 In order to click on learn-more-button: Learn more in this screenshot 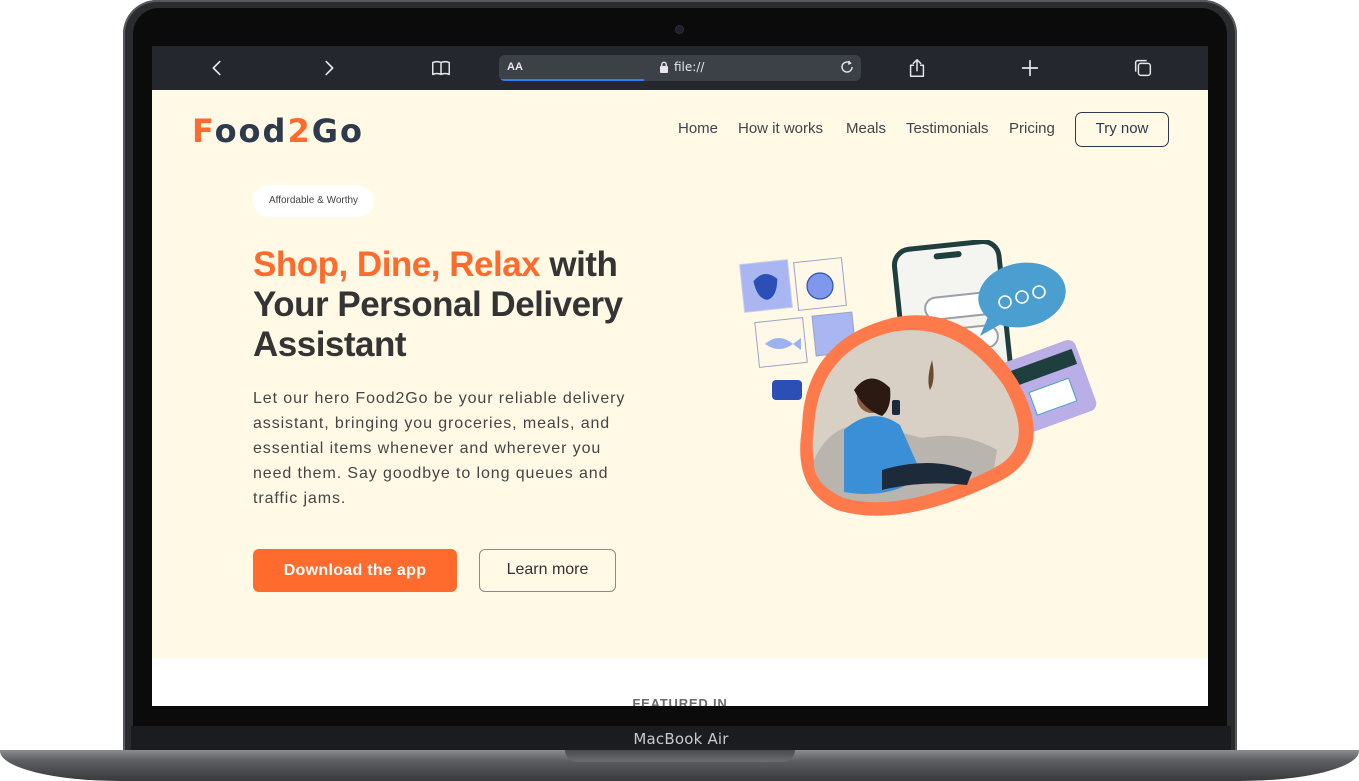, I will do `click(547, 570)`.